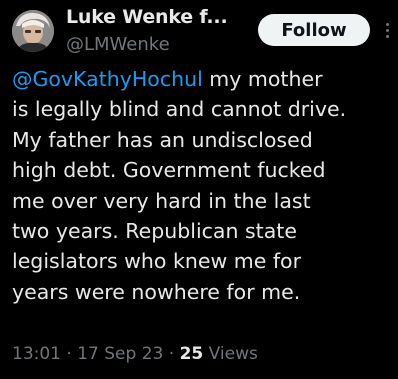 Image resolution: width=398 pixels, height=379 pixels. I want to click on more-vertical-icon, so click(387, 30).